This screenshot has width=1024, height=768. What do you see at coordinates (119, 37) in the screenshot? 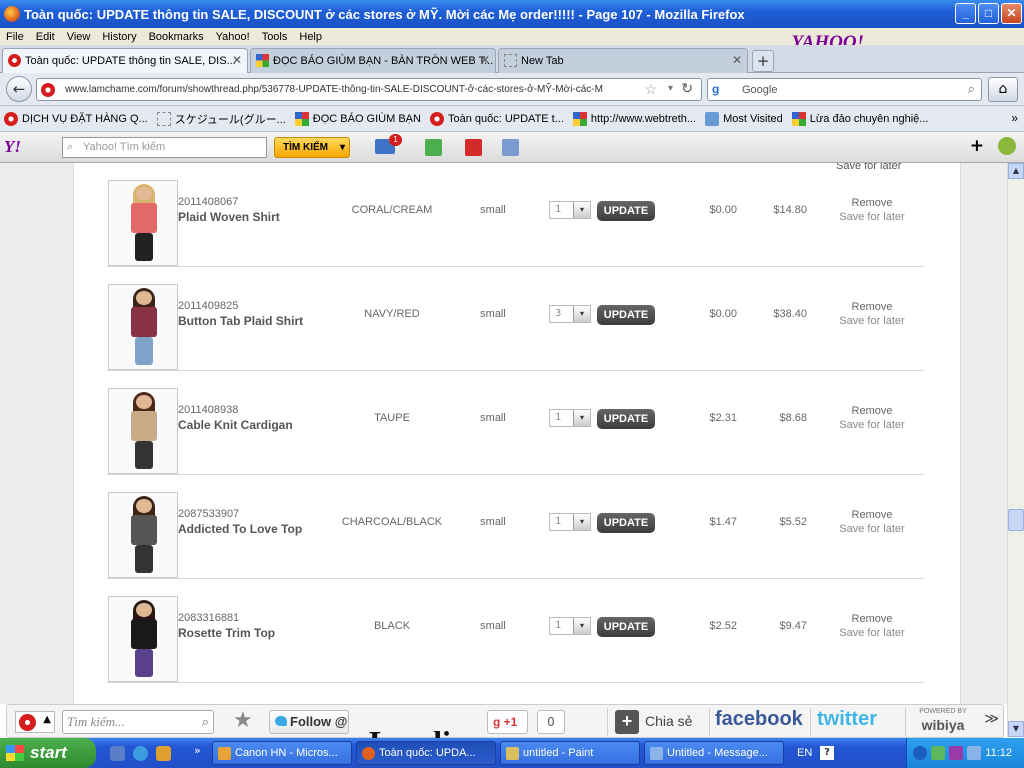
I see `menu-history: History` at bounding box center [119, 37].